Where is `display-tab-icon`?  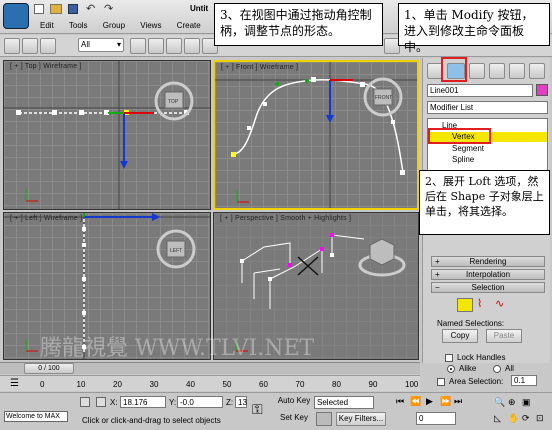
display-tab-icon is located at coordinates (517, 71).